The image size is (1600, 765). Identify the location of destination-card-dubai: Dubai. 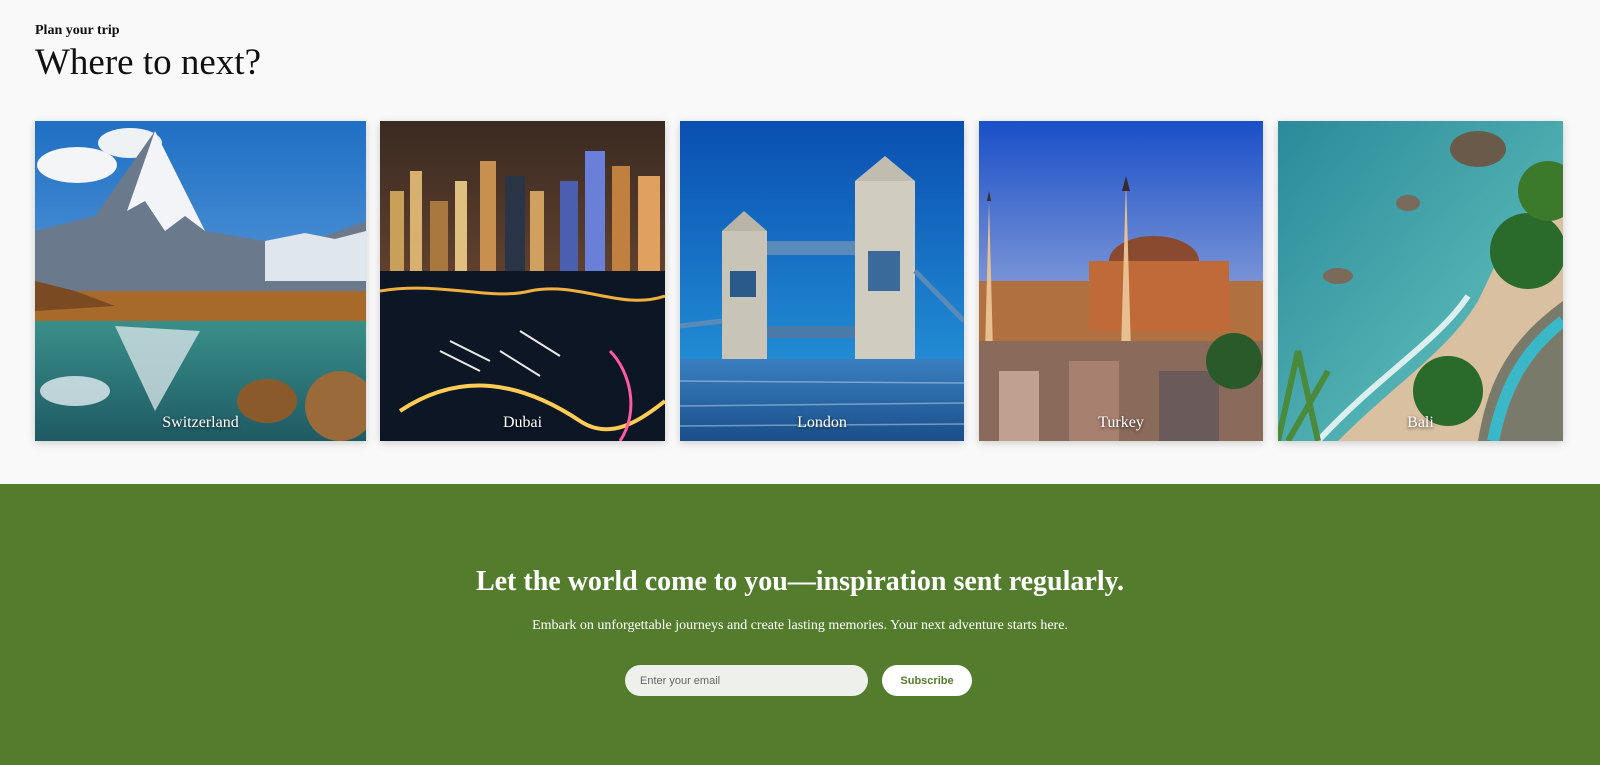
(522, 281).